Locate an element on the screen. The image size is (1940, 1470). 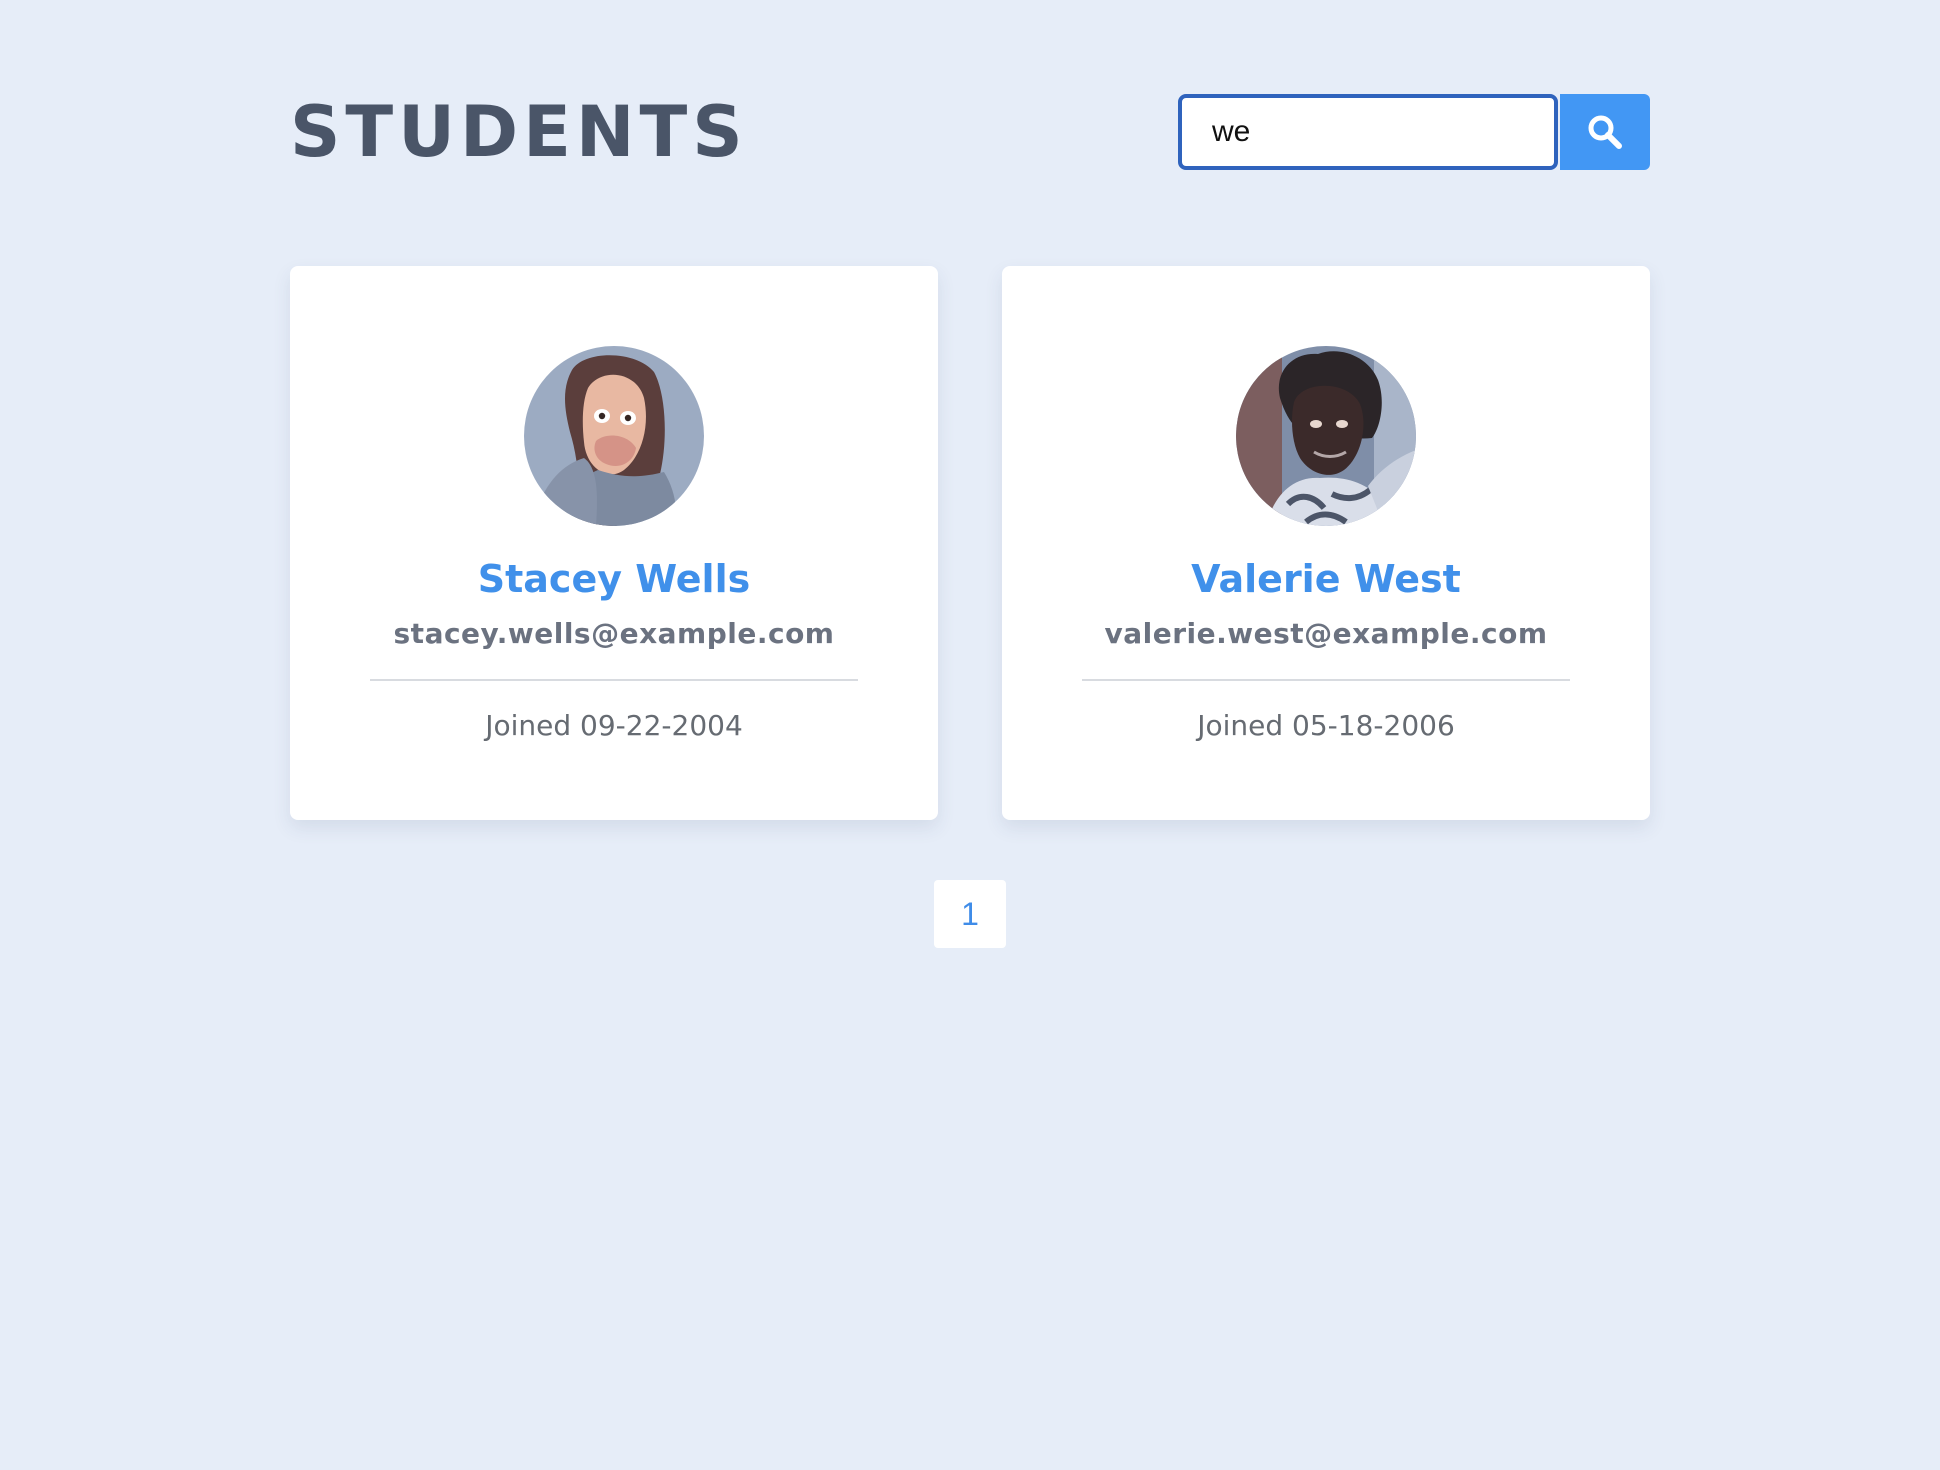
search-button is located at coordinates (1605, 132).